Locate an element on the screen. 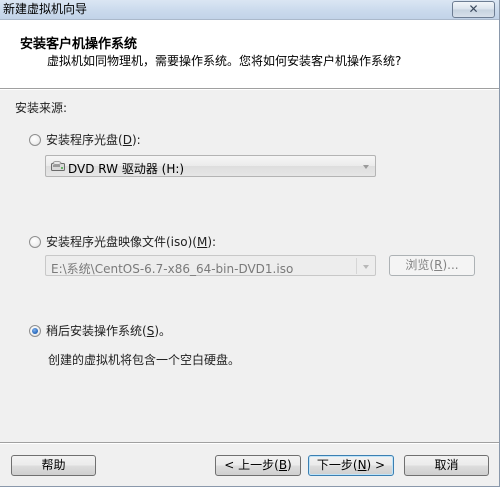 This screenshot has height=487, width=500. window-title: 新建虚拟机向导 is located at coordinates (45, 9).